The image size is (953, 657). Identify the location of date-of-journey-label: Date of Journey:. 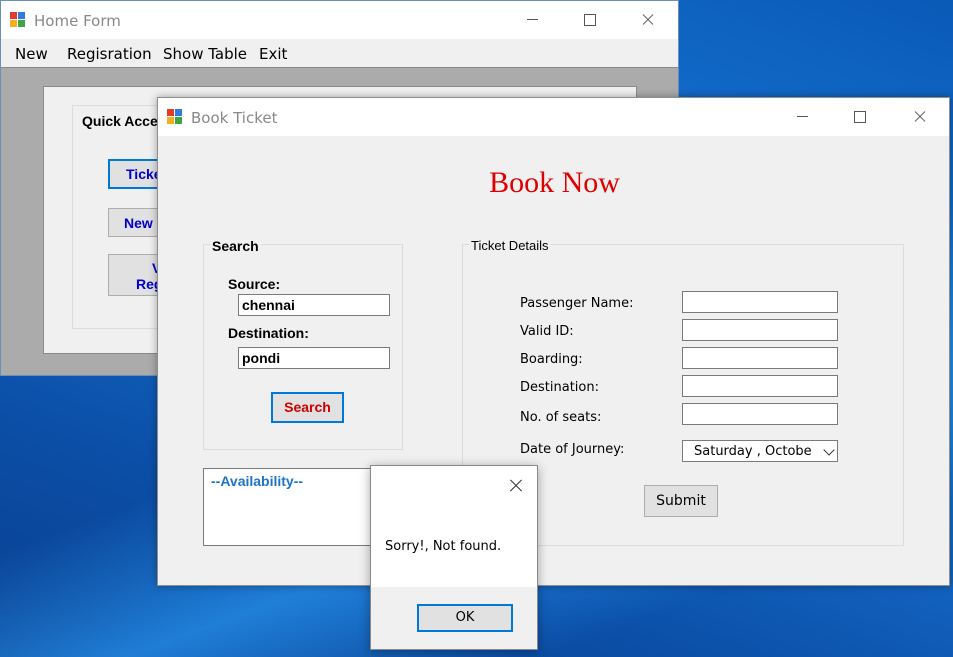
(572, 449).